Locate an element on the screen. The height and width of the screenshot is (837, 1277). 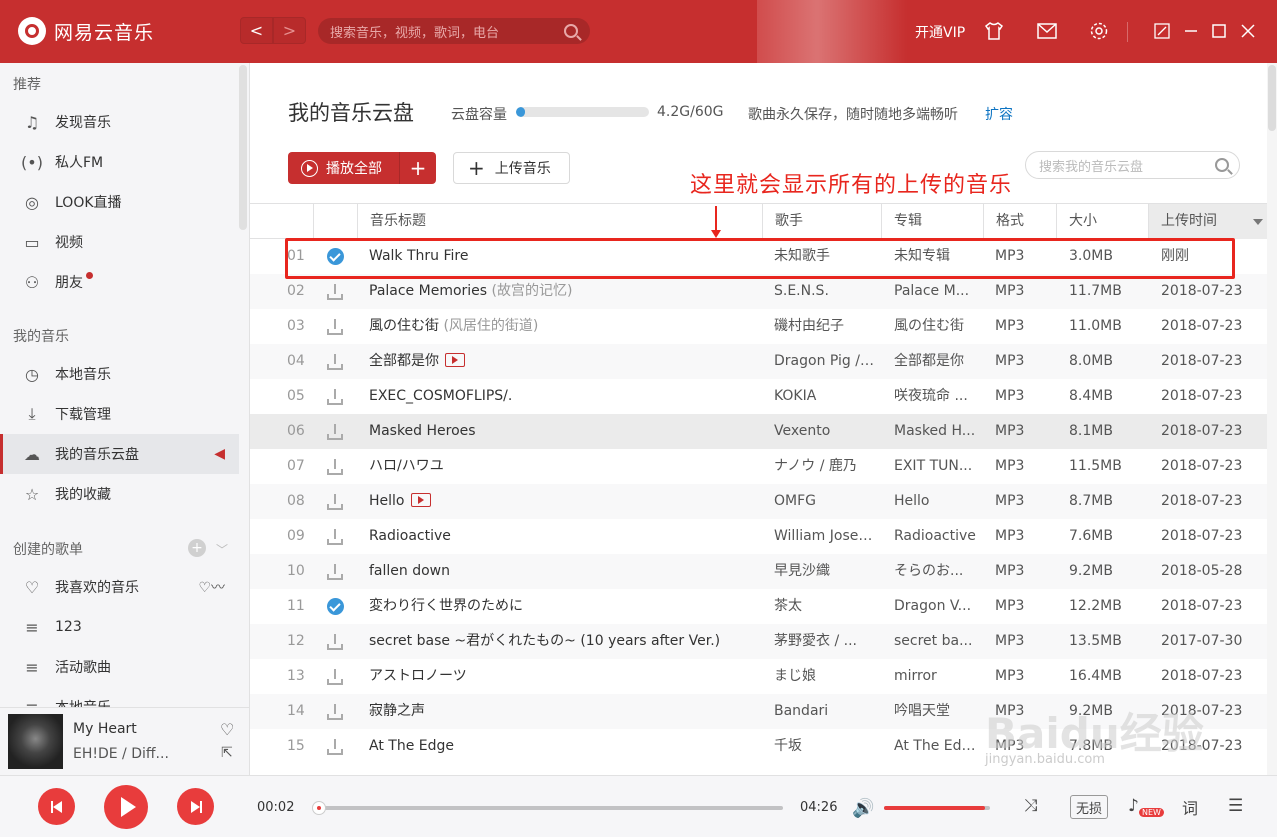
expand-capacity-link: 扩容 is located at coordinates (999, 114).